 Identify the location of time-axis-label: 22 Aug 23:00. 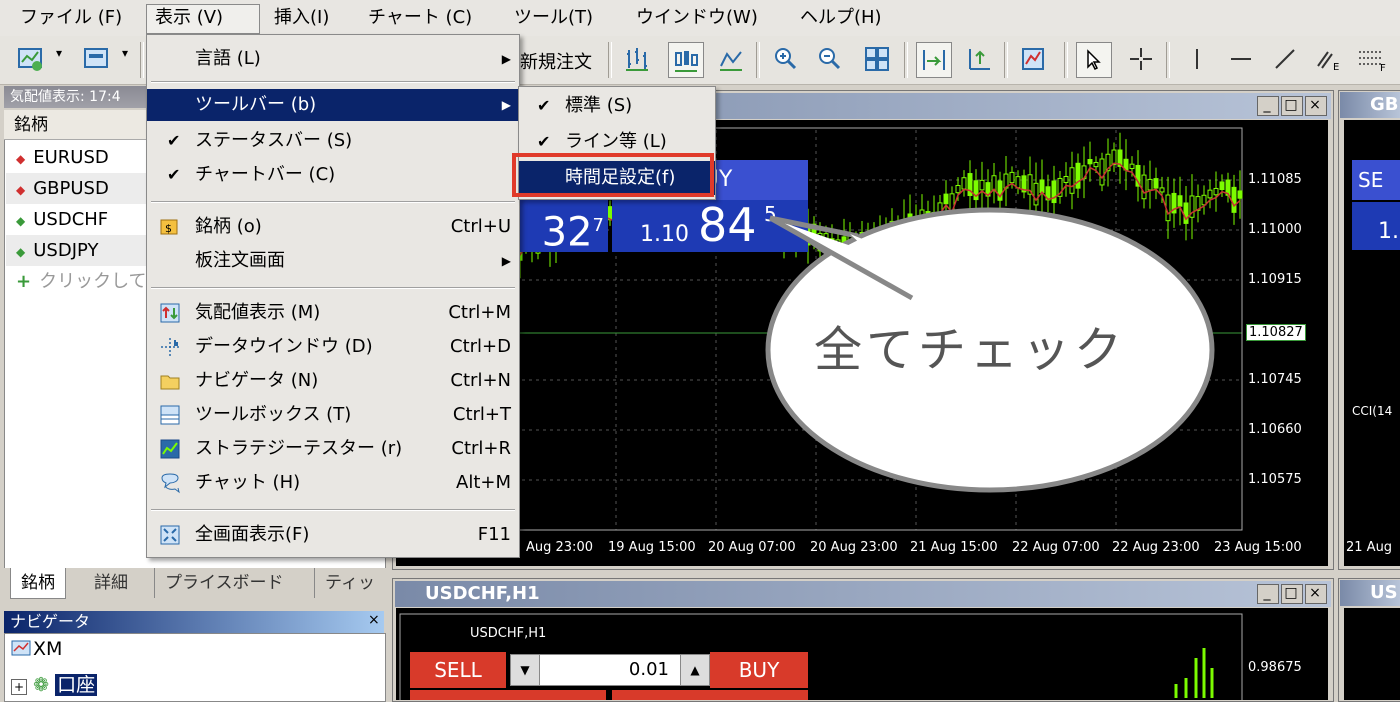
(1156, 547).